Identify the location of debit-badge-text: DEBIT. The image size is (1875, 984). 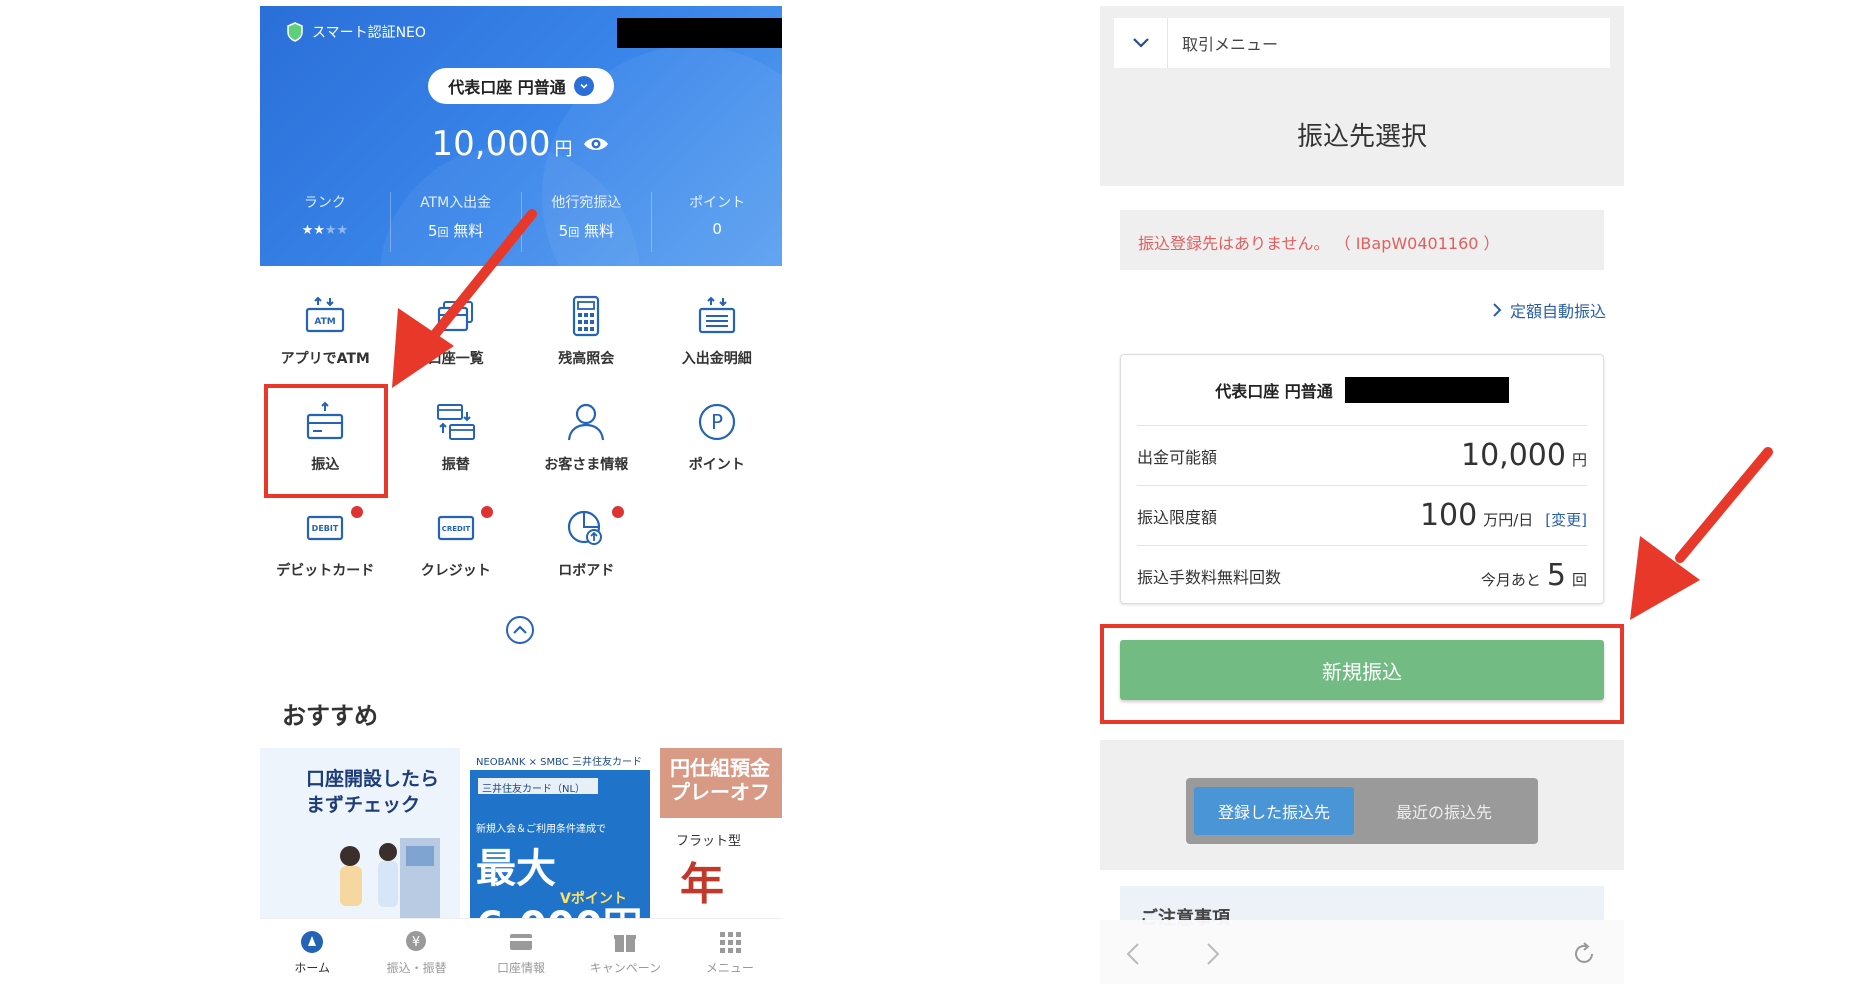
(325, 528).